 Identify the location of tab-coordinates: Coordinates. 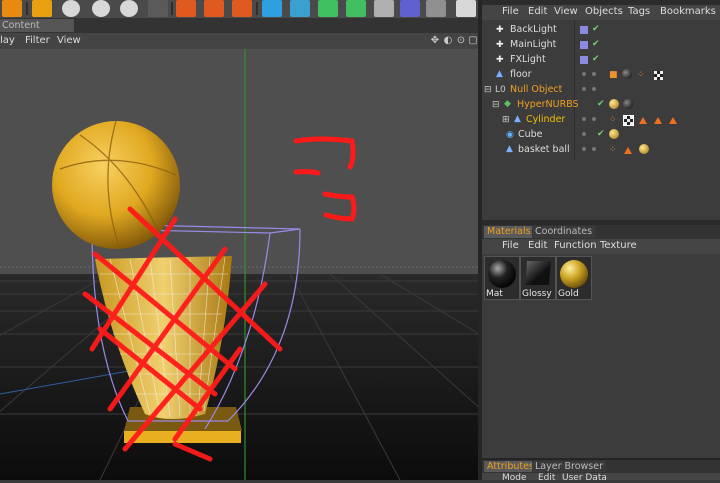
(564, 232).